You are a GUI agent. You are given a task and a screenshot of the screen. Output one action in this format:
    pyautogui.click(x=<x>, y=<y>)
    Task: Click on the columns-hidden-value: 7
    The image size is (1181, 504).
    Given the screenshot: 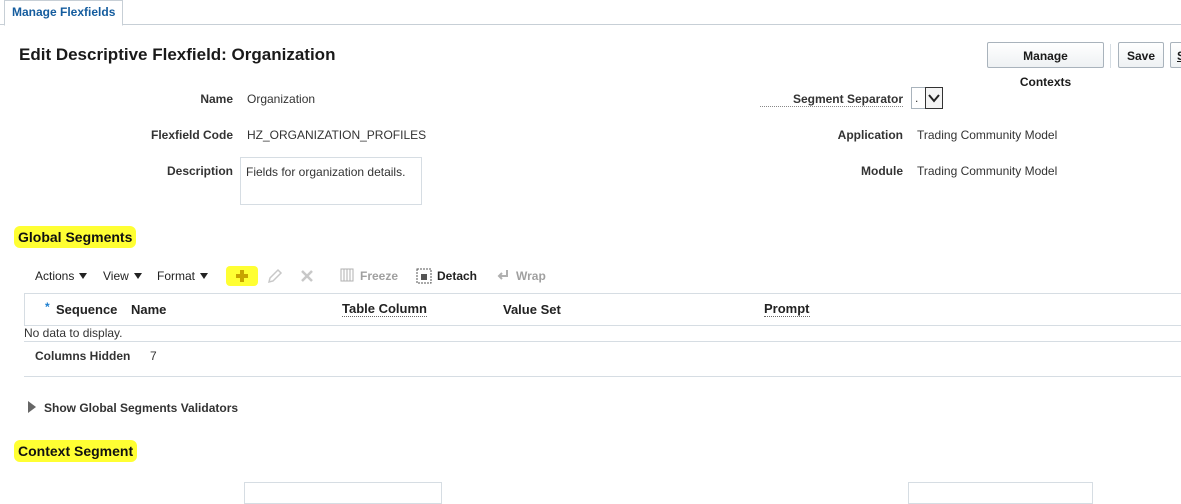 What is the action you would take?
    pyautogui.click(x=153, y=356)
    